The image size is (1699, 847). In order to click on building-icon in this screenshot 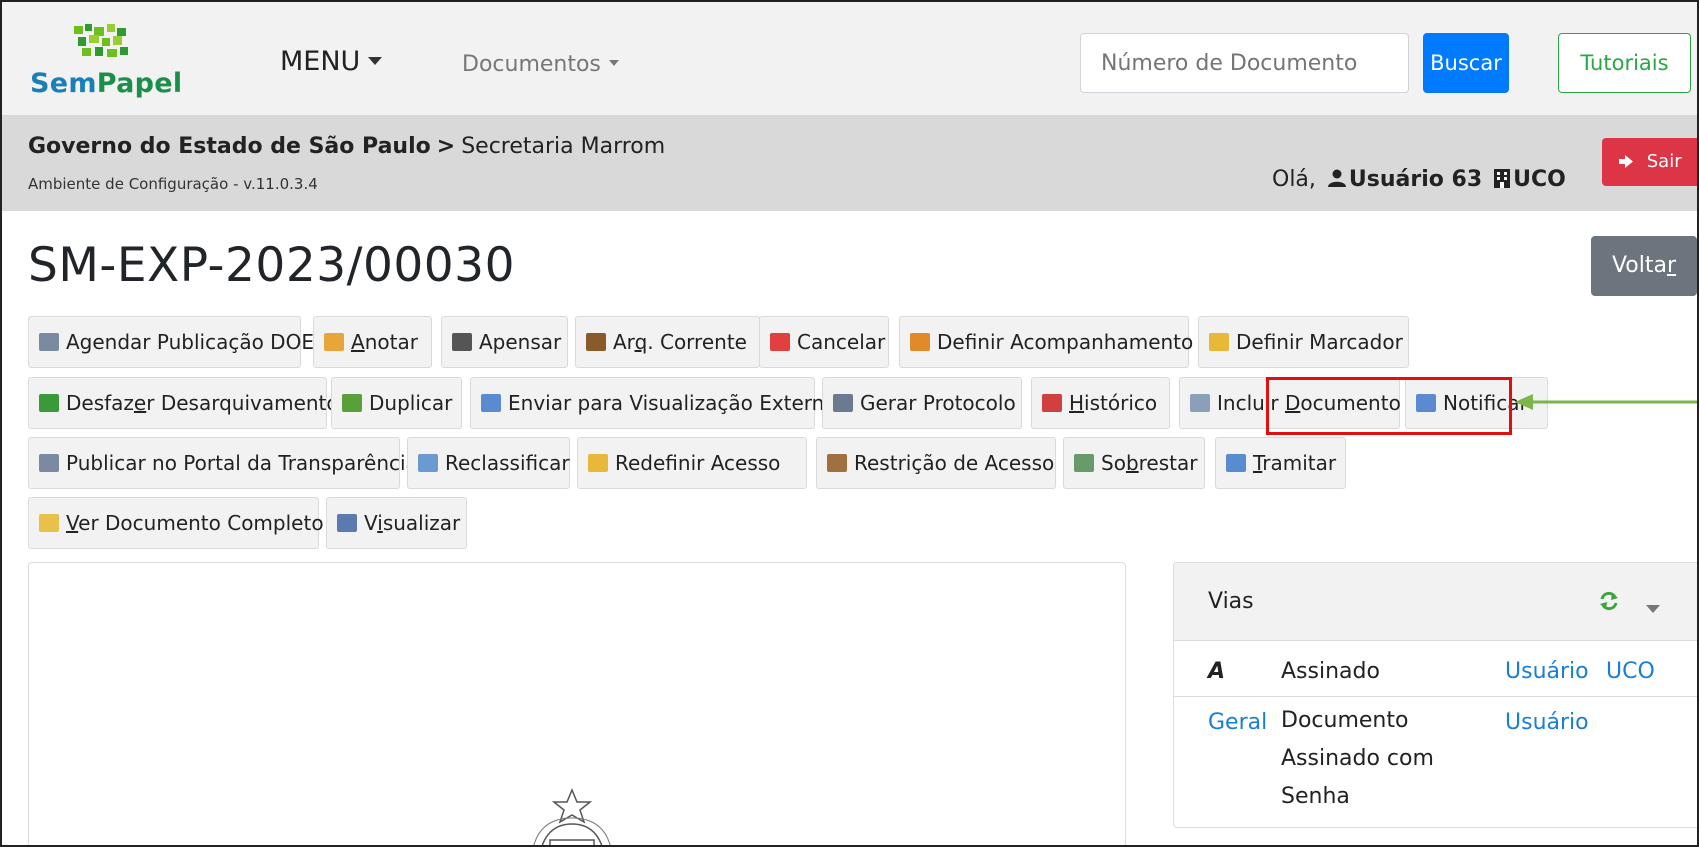, I will do `click(1502, 181)`.